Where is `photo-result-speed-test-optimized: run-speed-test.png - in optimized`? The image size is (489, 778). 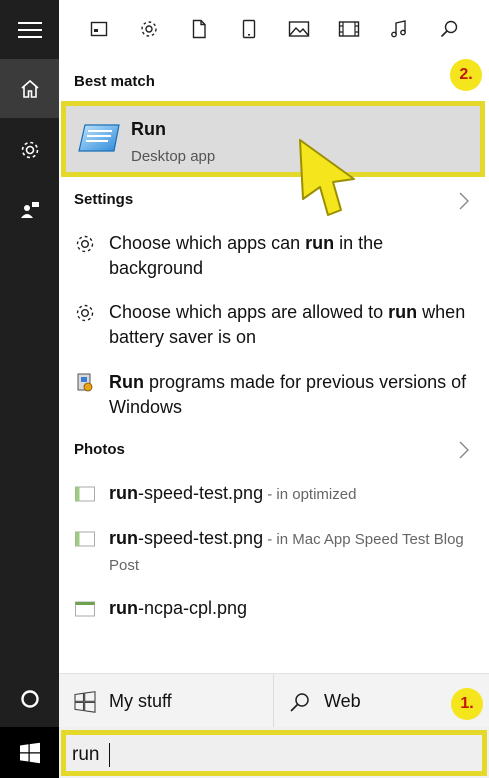
photo-result-speed-test-optimized: run-speed-test.png - in optimized is located at coordinates (276, 495).